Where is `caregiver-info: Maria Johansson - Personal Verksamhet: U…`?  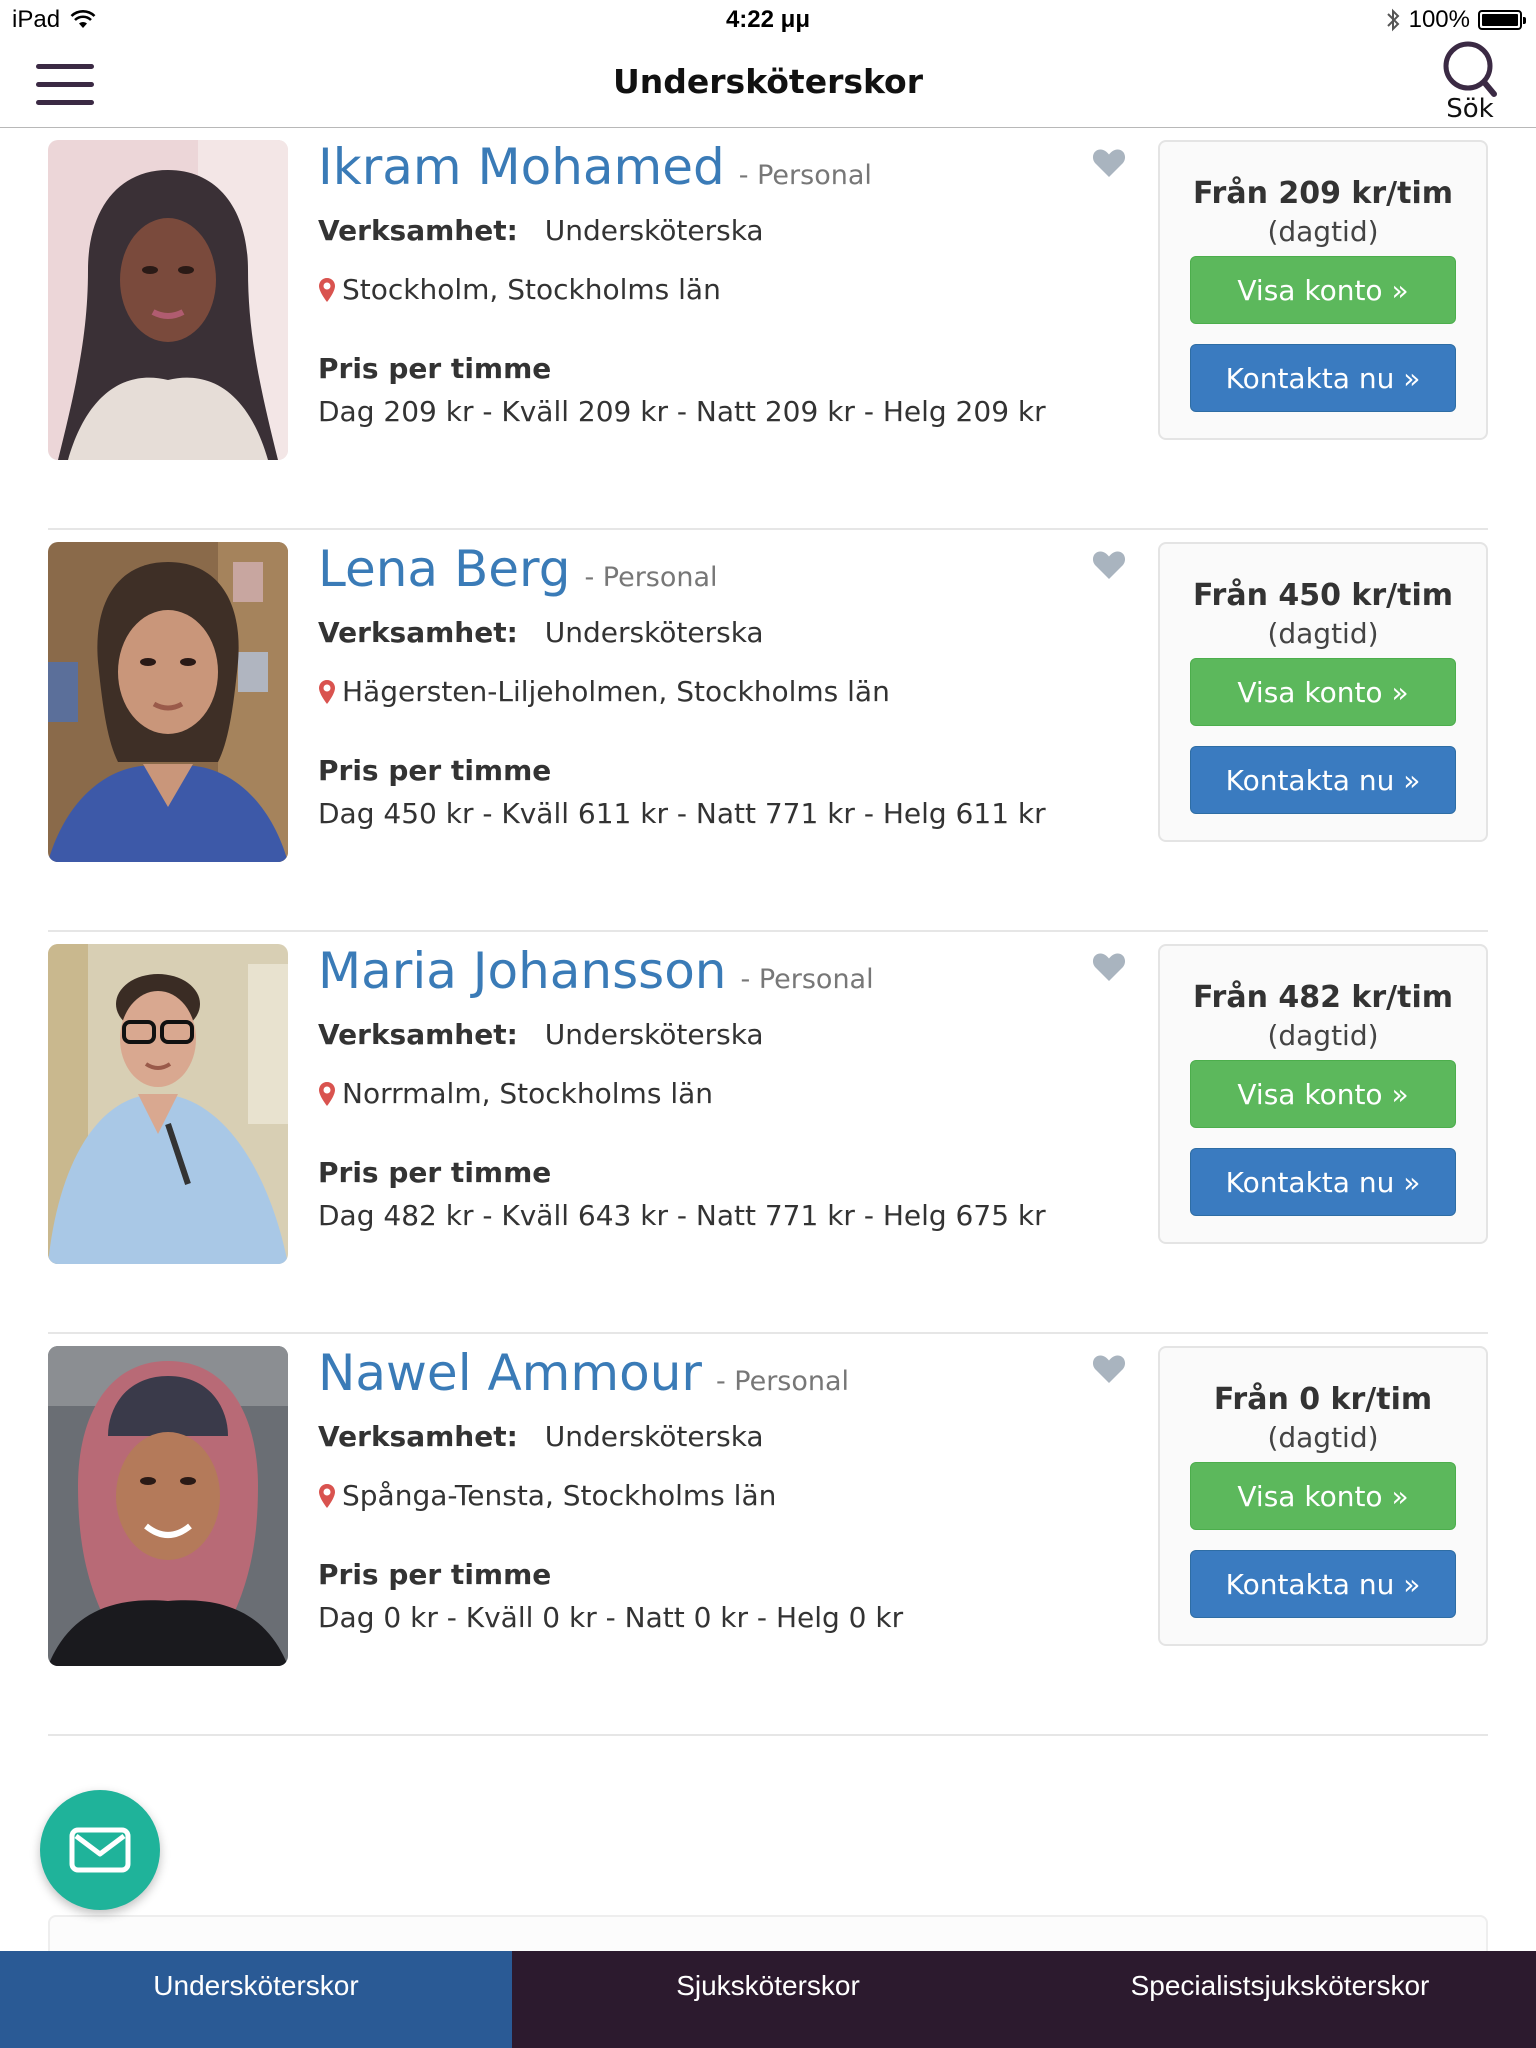 caregiver-info: Maria Johansson - Personal Verksamhet: U… is located at coordinates (718, 1087).